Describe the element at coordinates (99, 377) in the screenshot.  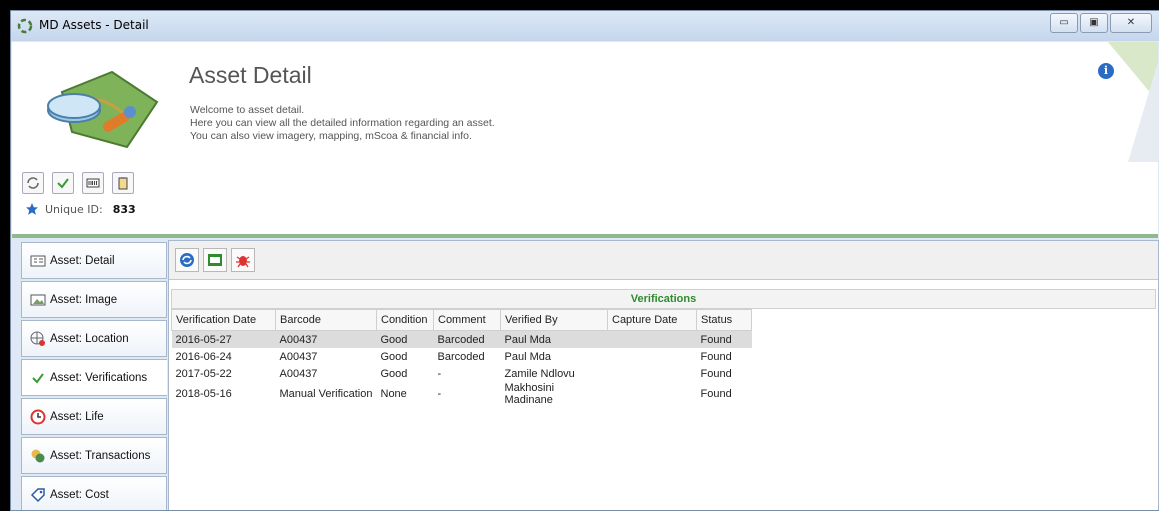
I see `sidebar-item-label: Asset: Verifications` at that location.